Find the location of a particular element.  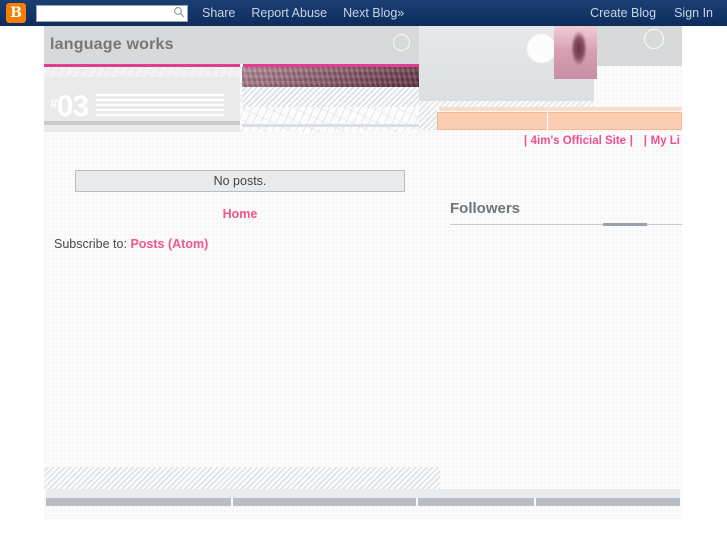

followers-divider is located at coordinates (566, 224).